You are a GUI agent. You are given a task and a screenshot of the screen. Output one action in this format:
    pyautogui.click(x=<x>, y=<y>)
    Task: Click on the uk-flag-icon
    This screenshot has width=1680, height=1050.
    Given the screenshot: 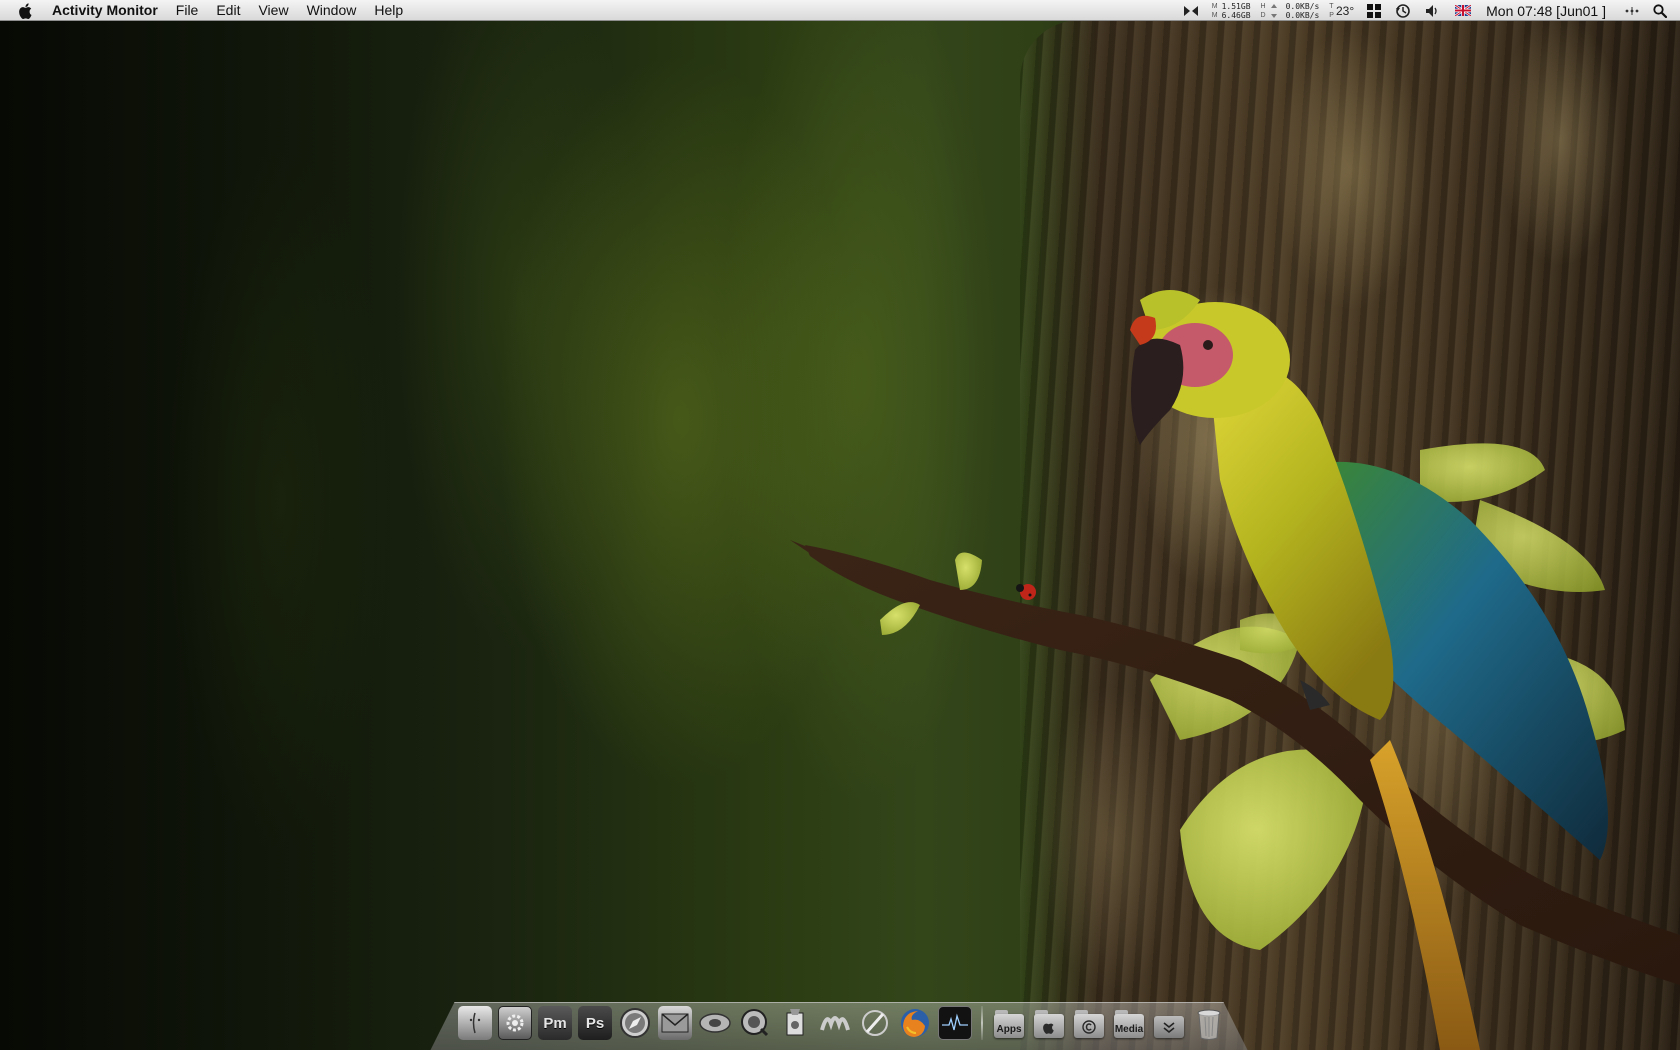 What is the action you would take?
    pyautogui.click(x=1463, y=10)
    